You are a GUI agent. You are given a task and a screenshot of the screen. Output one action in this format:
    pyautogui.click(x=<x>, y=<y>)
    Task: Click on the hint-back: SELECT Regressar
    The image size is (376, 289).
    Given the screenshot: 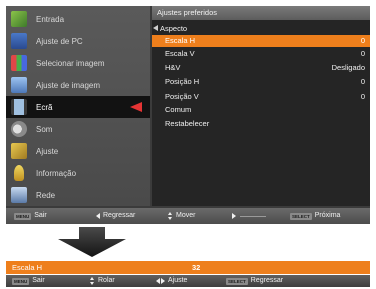 What is the action you would take?
    pyautogui.click(x=254, y=281)
    